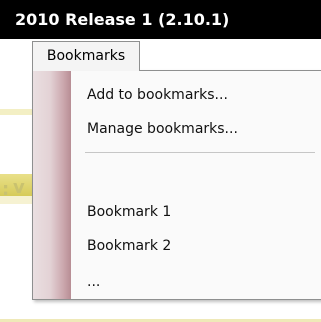  Describe the element at coordinates (6, 189) in the screenshot. I see `background-fragment: :` at that location.